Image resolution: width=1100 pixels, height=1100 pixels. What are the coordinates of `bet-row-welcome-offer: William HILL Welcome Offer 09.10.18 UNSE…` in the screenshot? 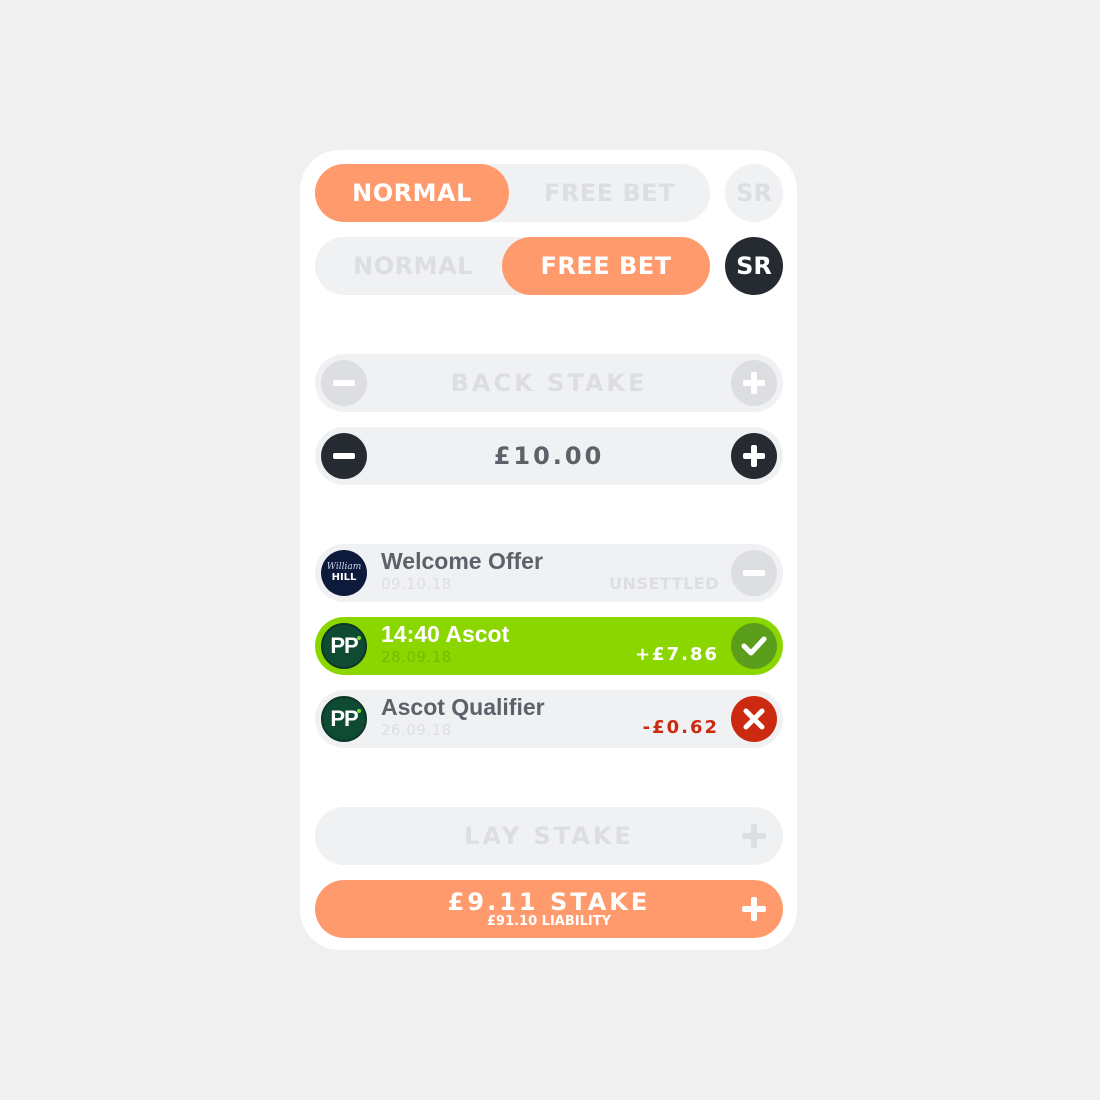 It's located at (549, 573).